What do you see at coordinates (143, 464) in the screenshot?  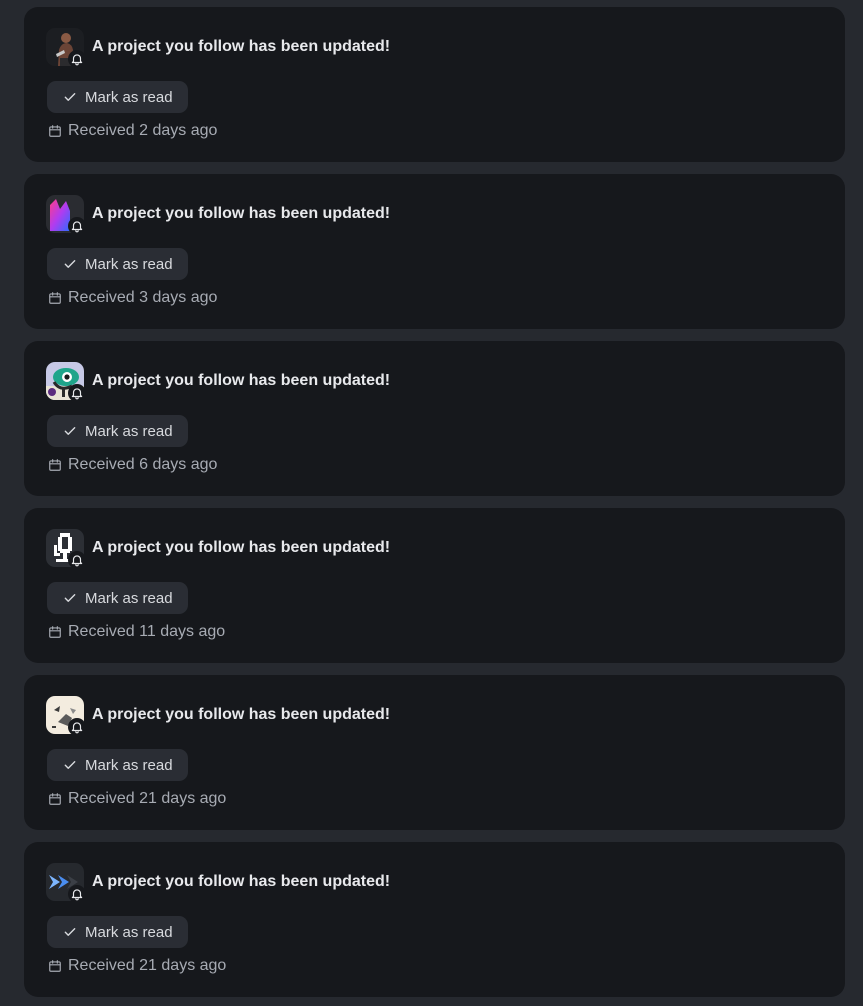 I see `received-time: Received 6 days ago` at bounding box center [143, 464].